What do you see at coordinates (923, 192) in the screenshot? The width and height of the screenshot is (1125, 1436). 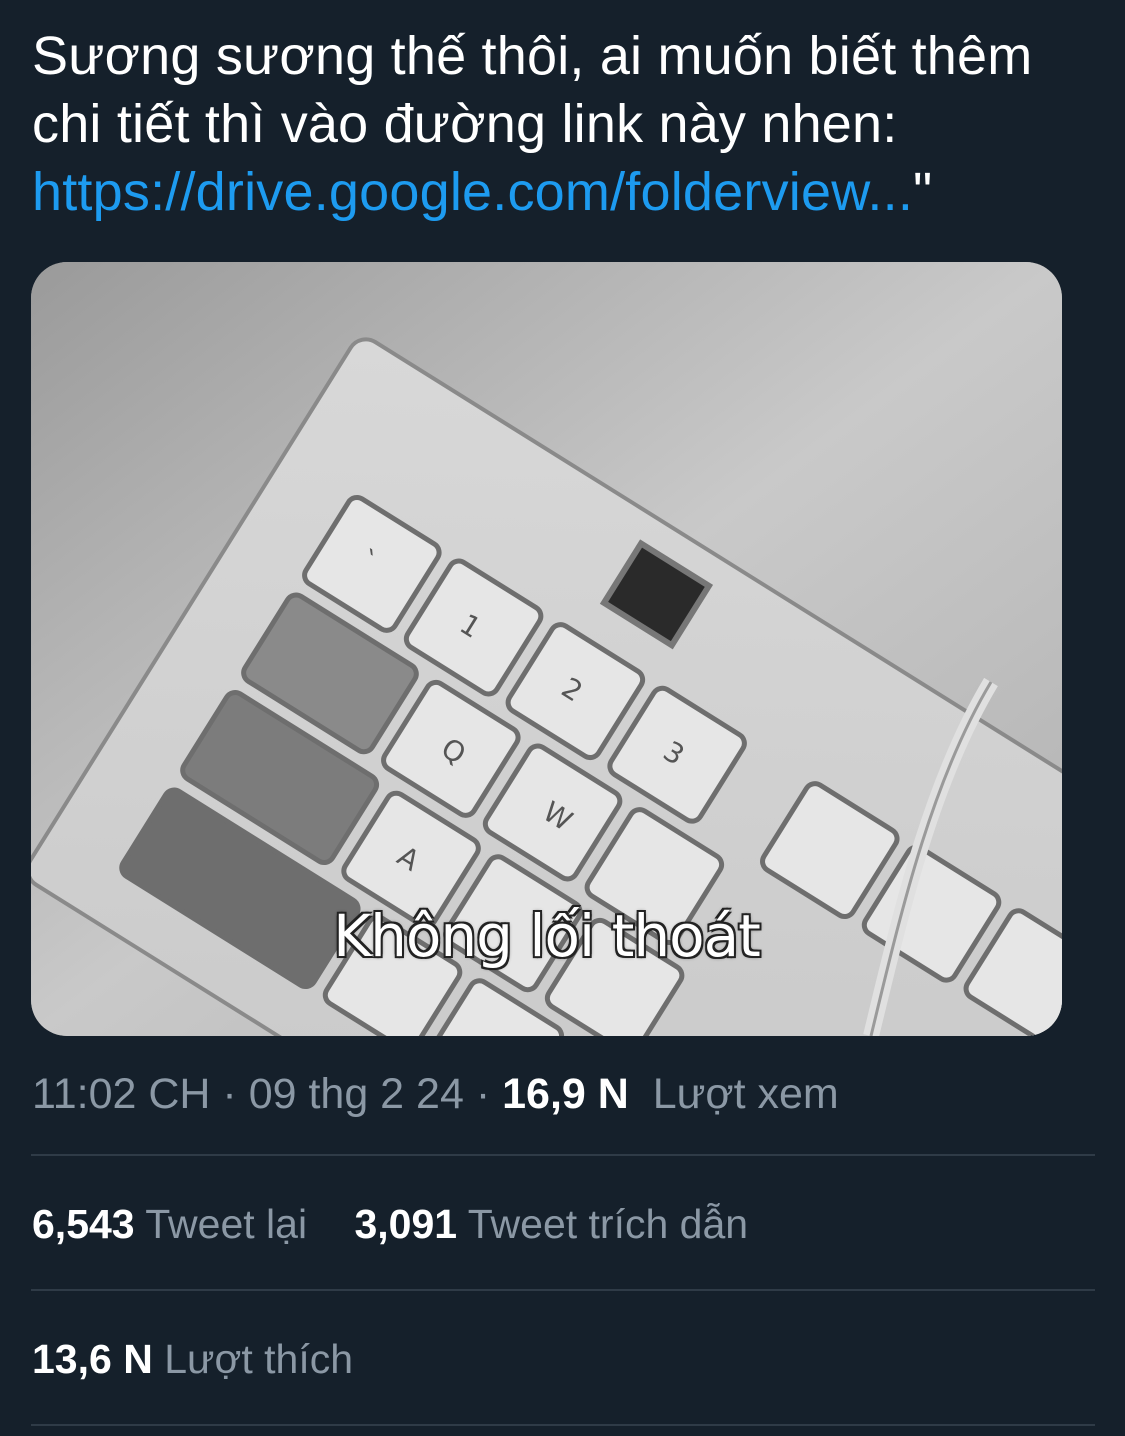 I see `closing-quote: "` at bounding box center [923, 192].